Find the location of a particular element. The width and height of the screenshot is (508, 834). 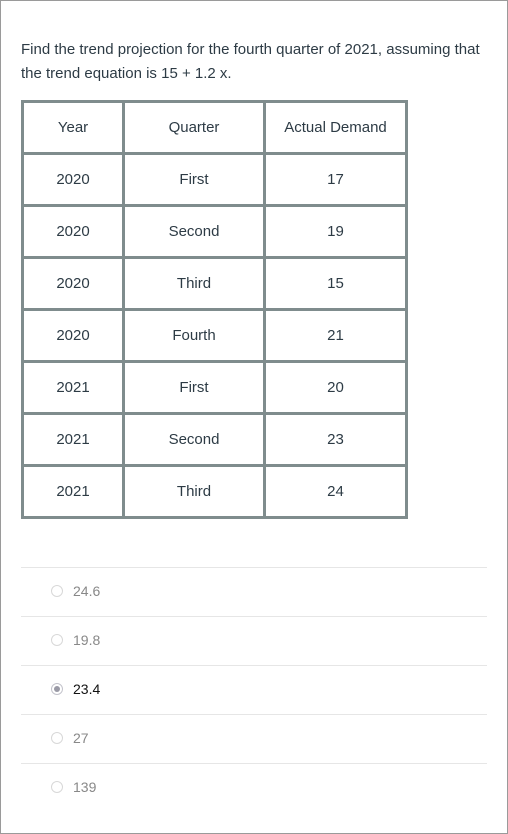

answer-option: 19.8 is located at coordinates (254, 640).